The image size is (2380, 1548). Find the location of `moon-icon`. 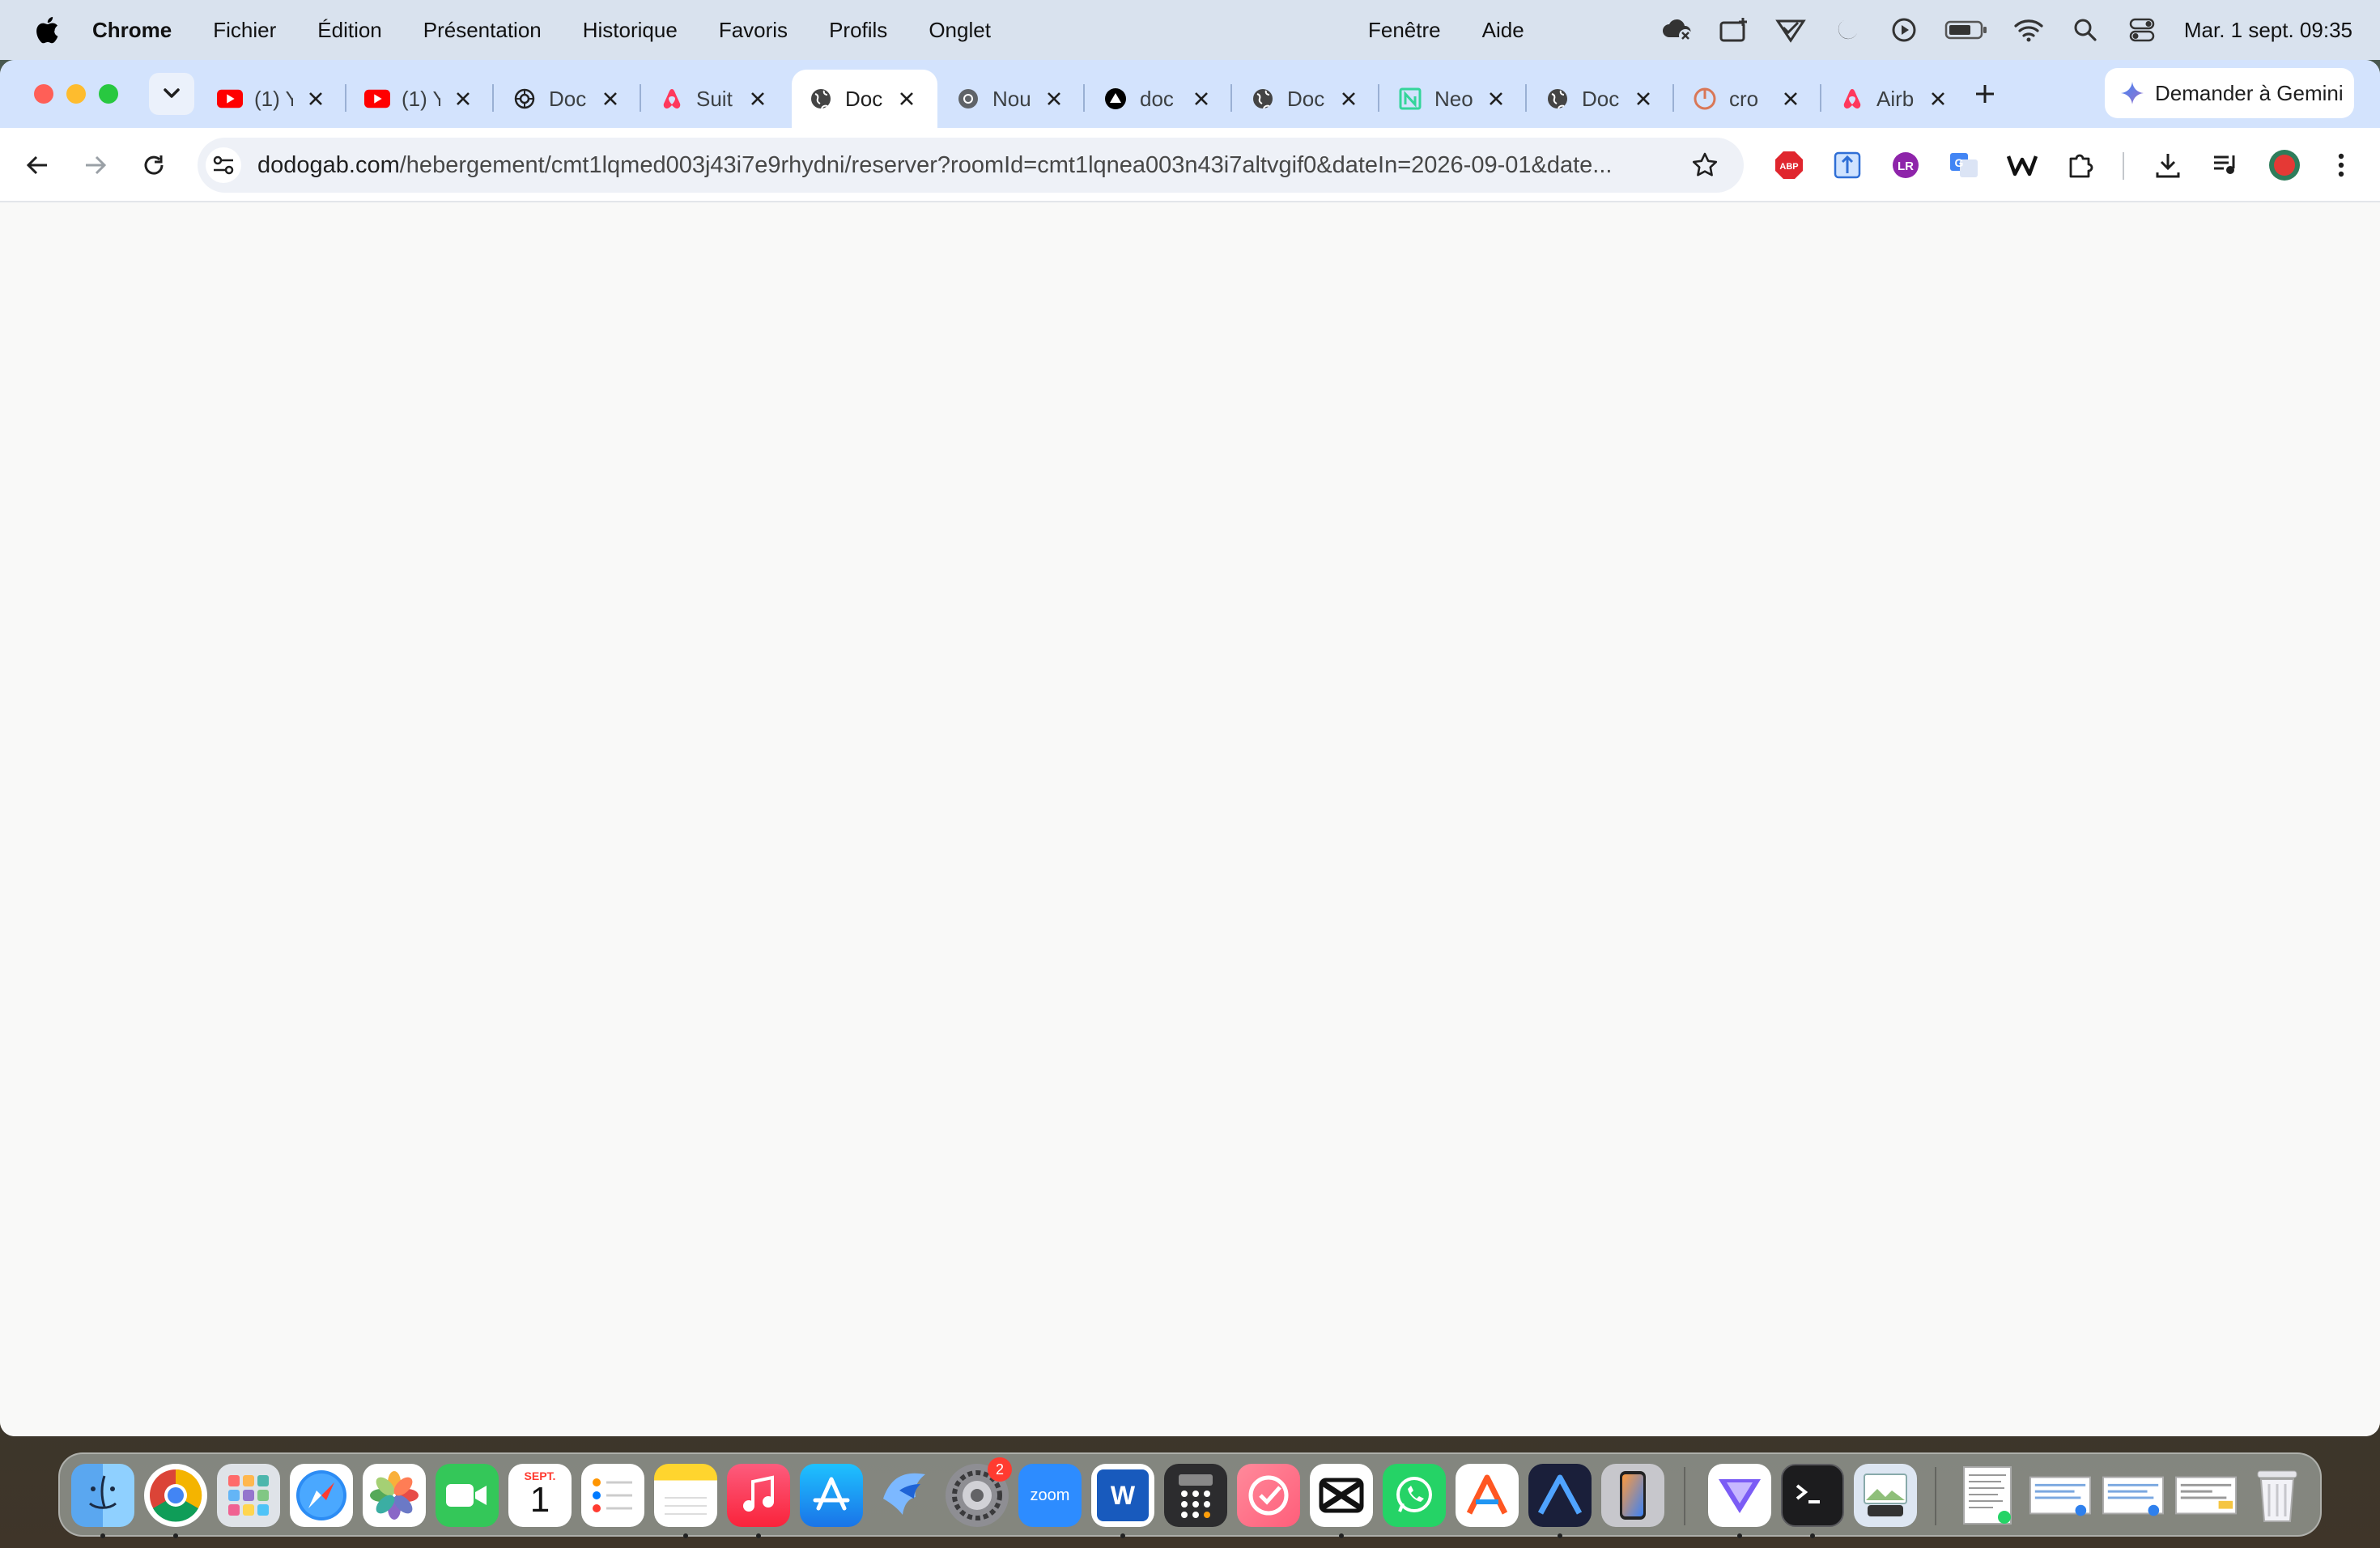

moon-icon is located at coordinates (1848, 30).